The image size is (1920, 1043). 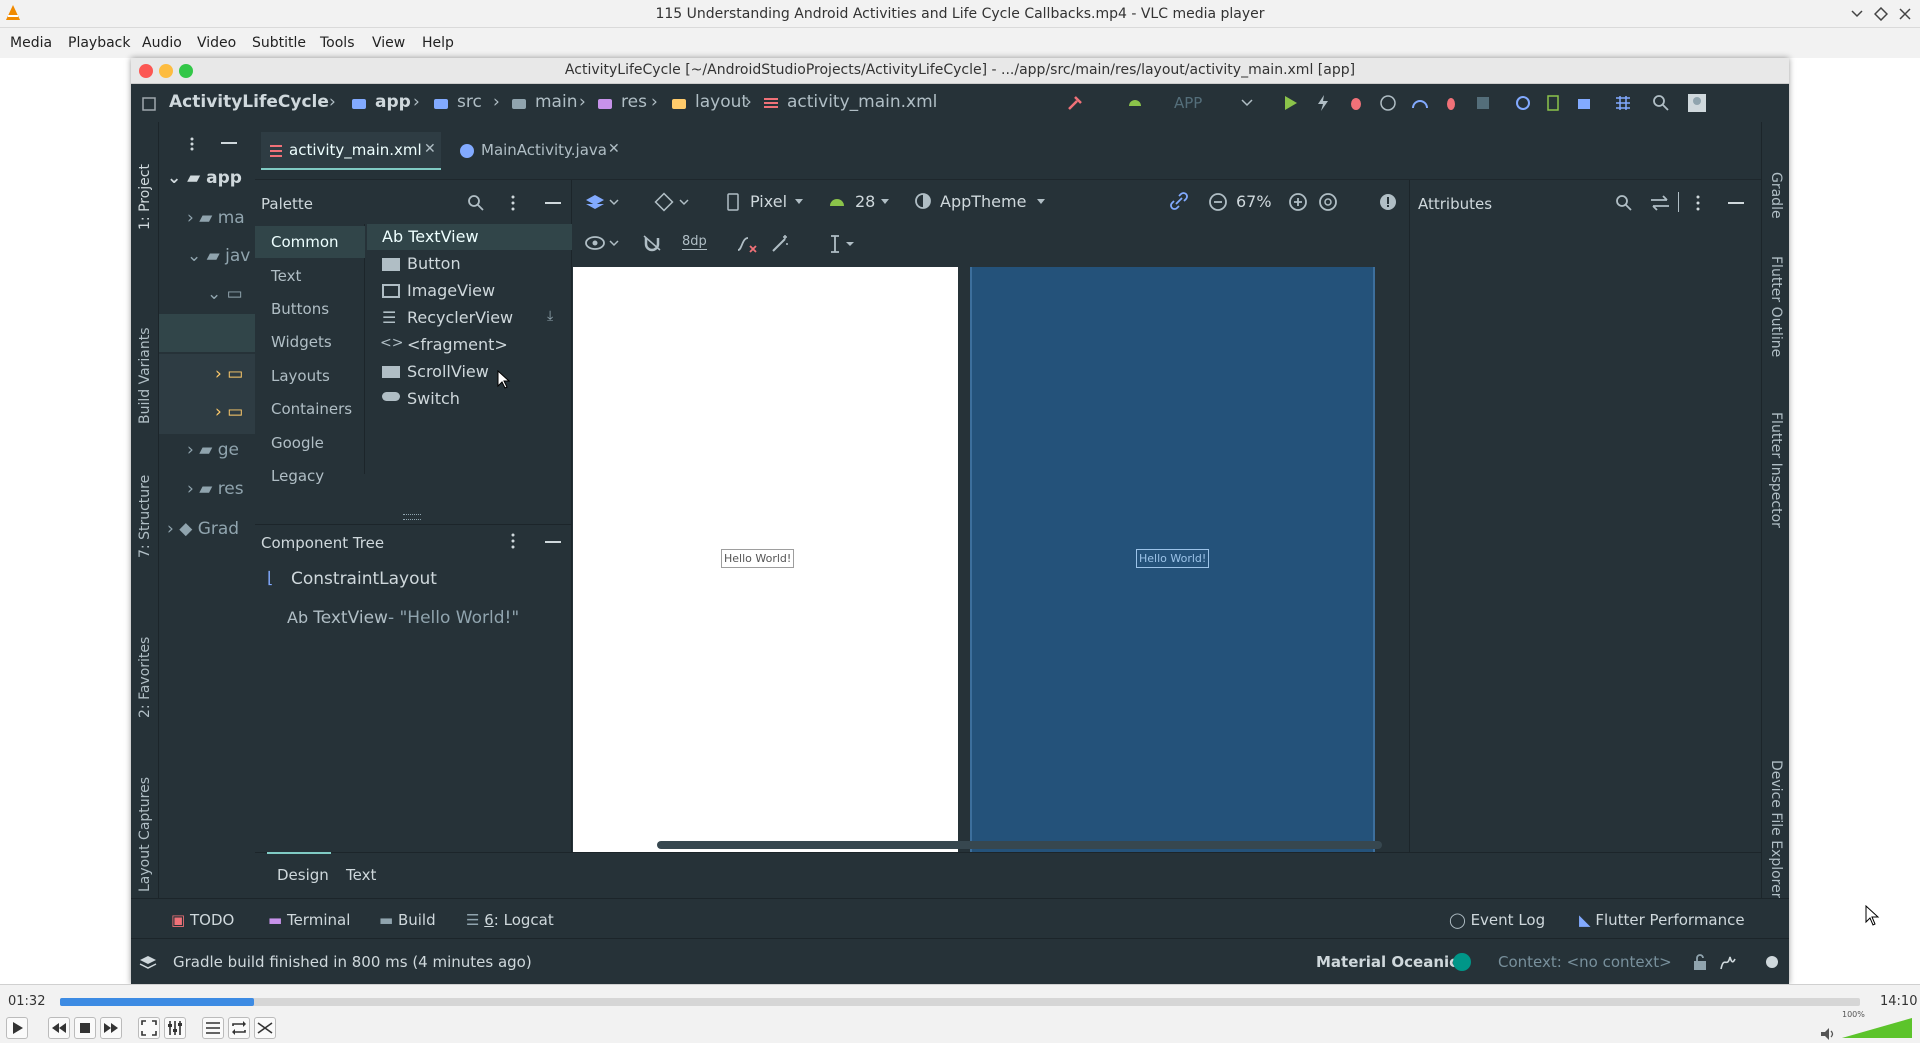 What do you see at coordinates (843, 244) in the screenshot?
I see `guidelines-icon` at bounding box center [843, 244].